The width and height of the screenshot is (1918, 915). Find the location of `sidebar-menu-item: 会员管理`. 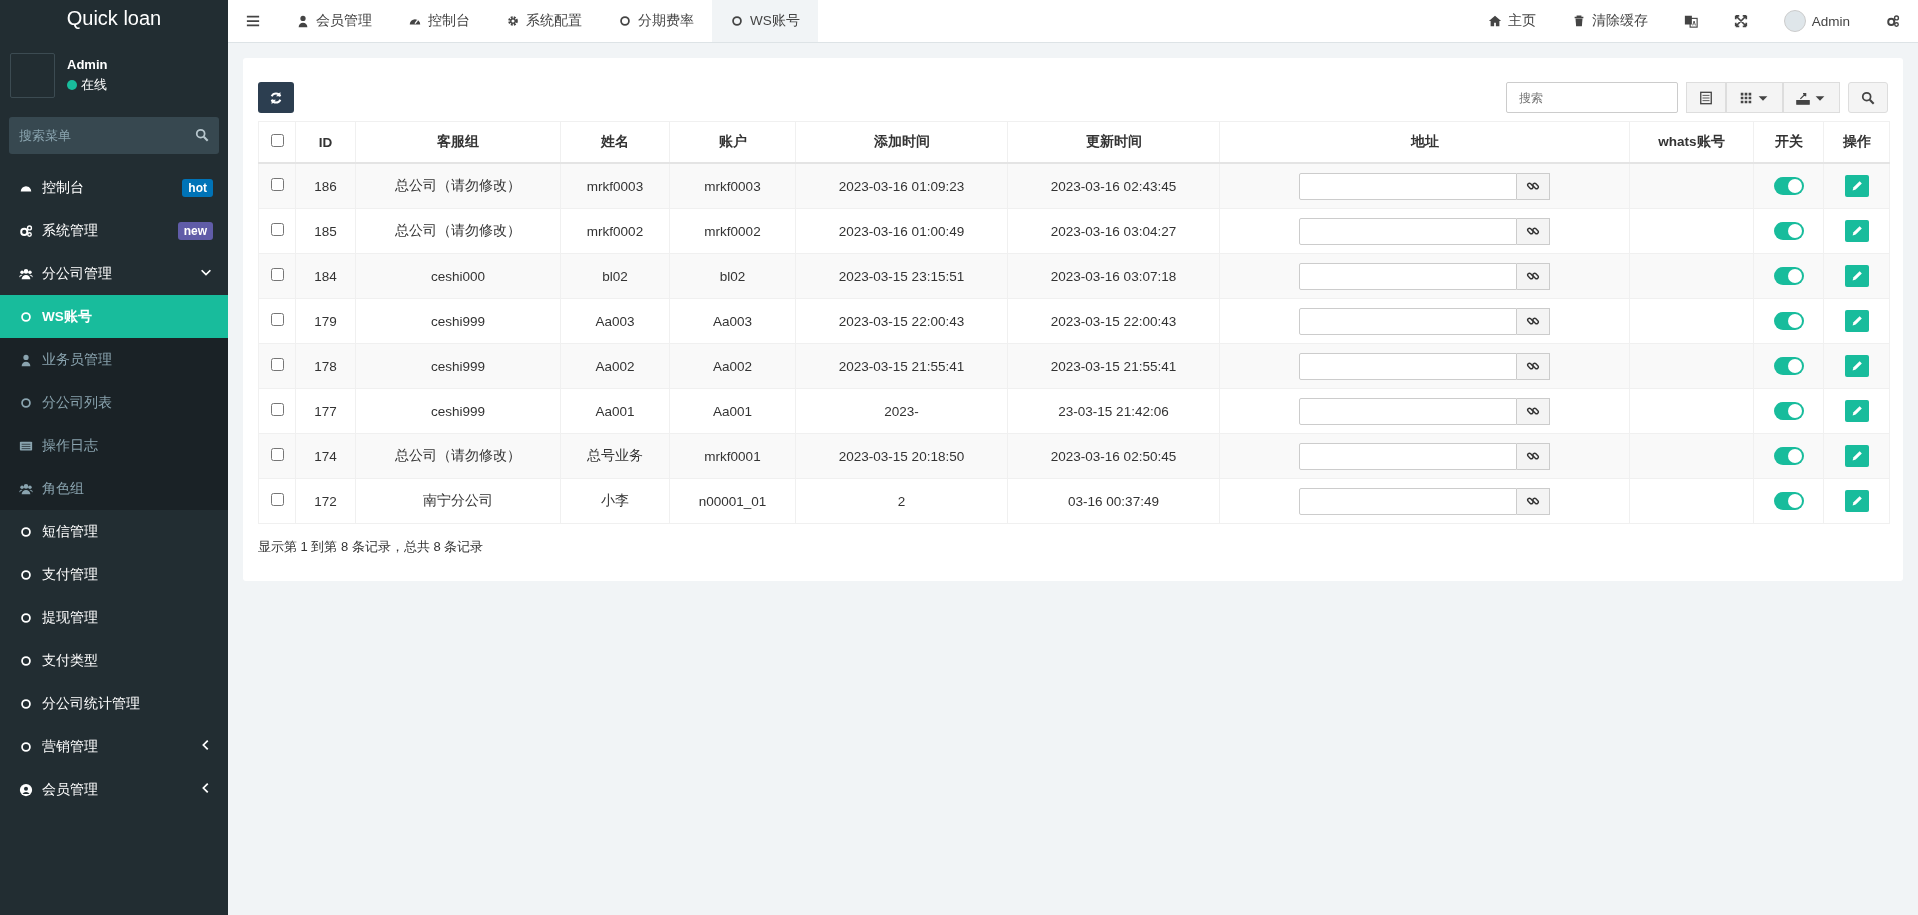

sidebar-menu-item: 会员管理 is located at coordinates (114, 789).